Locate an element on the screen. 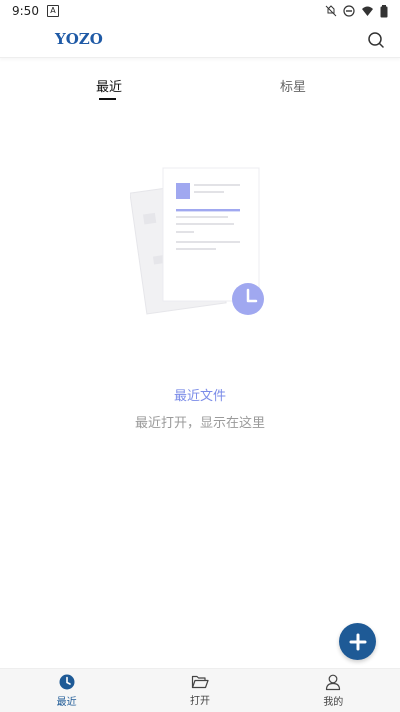 This screenshot has width=400, height=712. tab-recent: 最近 is located at coordinates (109, 85).